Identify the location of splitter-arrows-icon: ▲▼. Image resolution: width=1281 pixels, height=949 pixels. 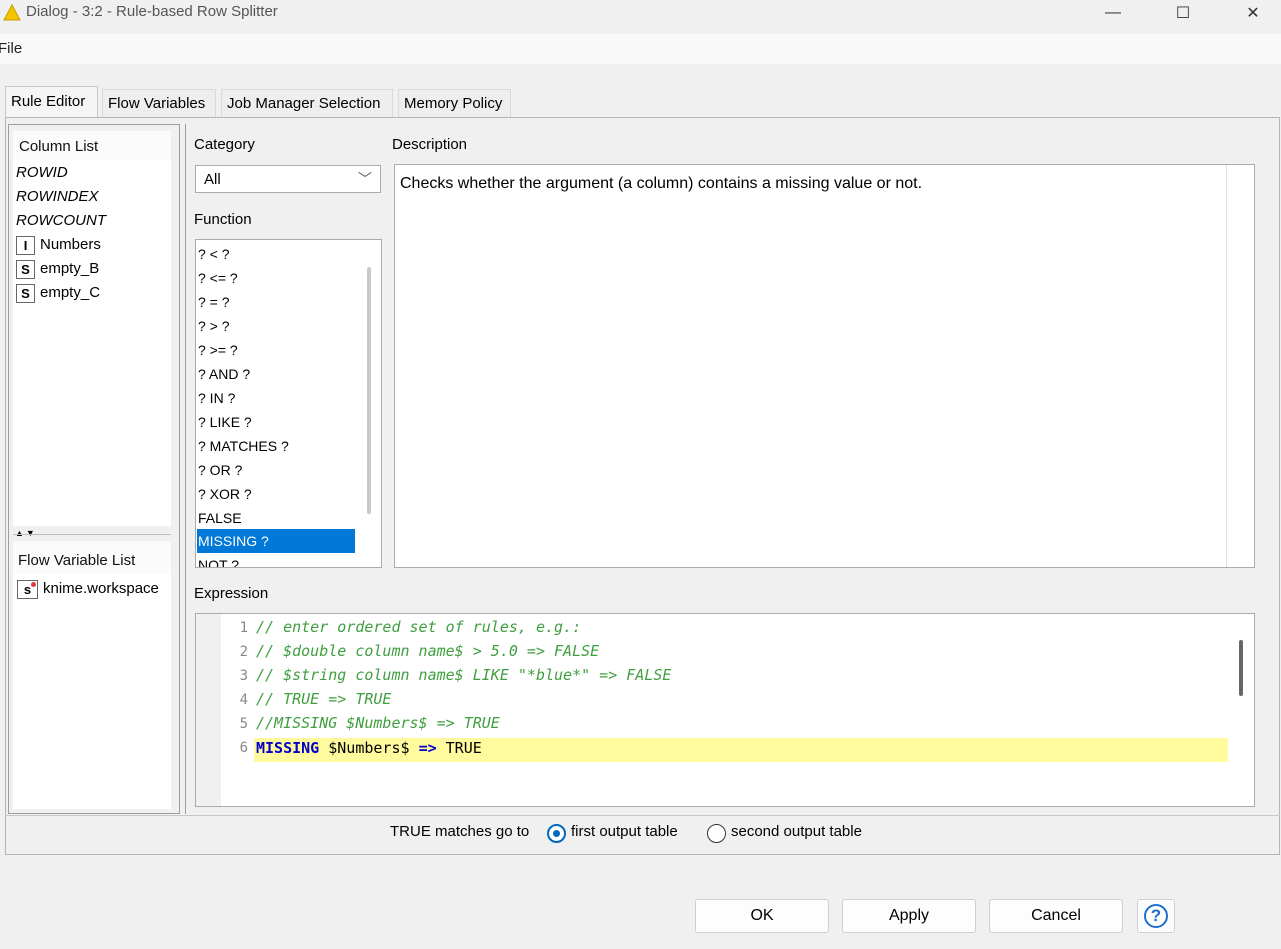
(26, 533).